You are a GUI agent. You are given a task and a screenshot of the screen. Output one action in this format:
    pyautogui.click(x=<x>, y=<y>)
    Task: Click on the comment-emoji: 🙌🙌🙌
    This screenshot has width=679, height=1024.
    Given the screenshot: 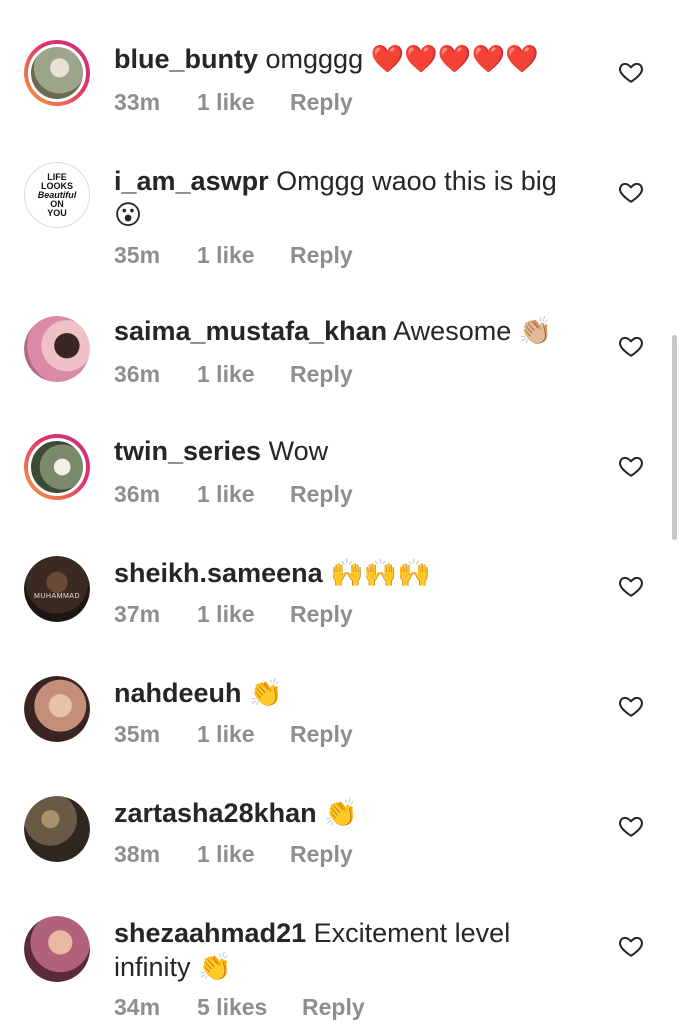 What is the action you would take?
    pyautogui.click(x=380, y=573)
    